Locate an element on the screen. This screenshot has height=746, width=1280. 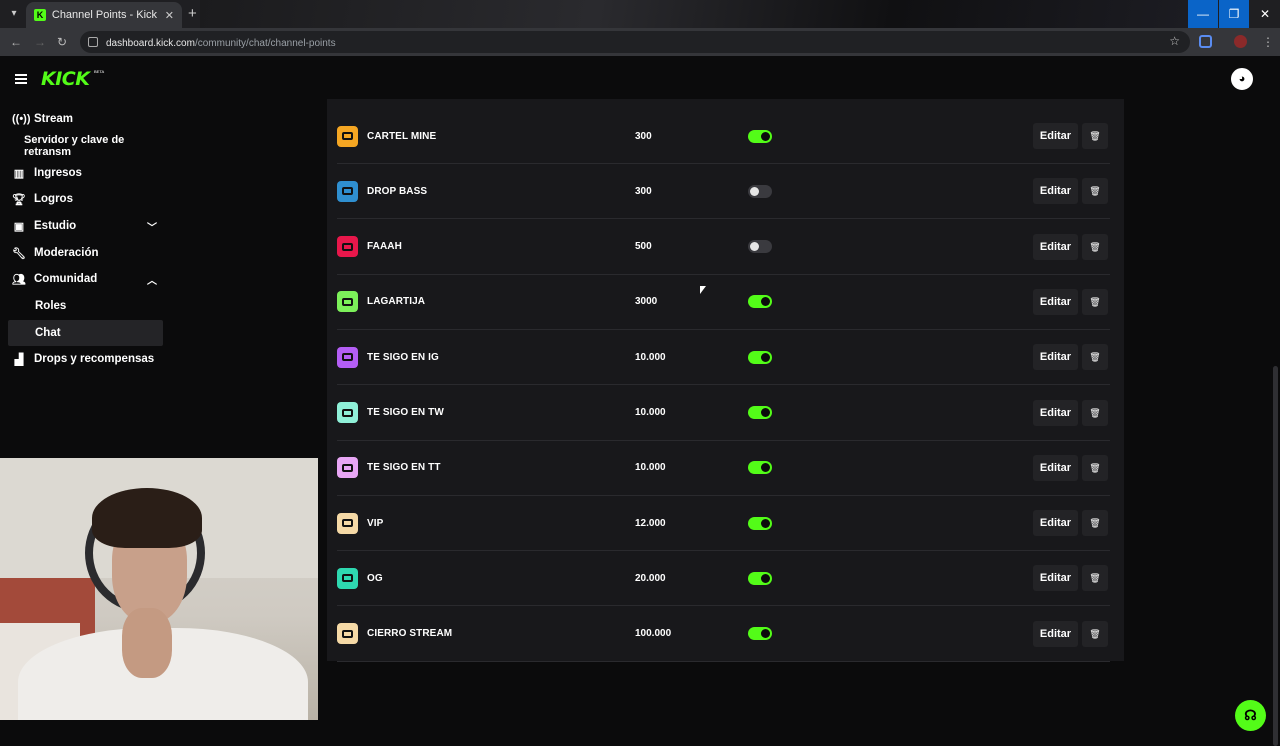
reward-cost: 10.000 is located at coordinates (650, 412).